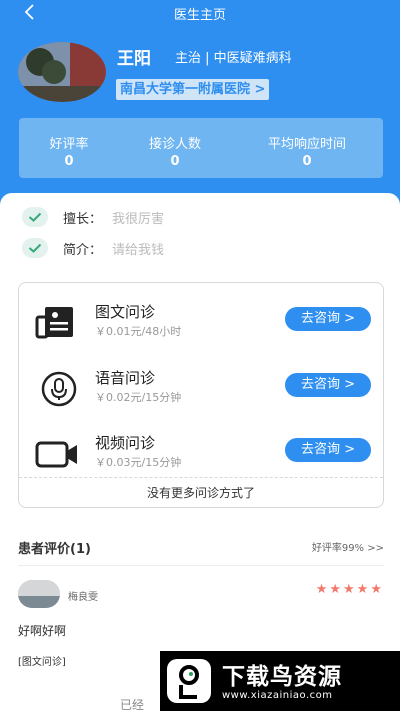  Describe the element at coordinates (306, 144) in the screenshot. I see `stat-label: 平均响应时间` at that location.